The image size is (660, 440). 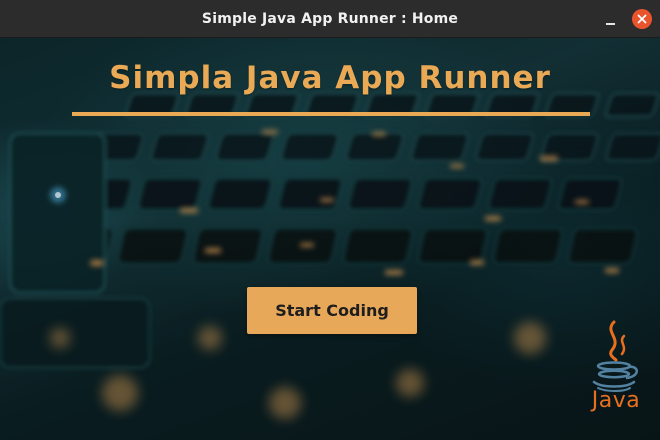 I want to click on close-icon, so click(x=642, y=19).